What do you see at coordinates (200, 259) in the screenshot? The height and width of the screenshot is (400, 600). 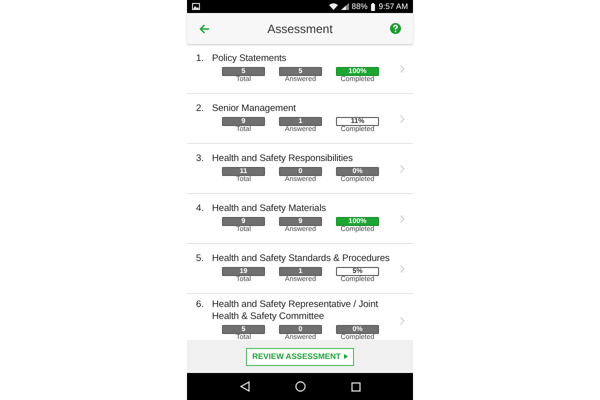 I see `item-number: 5.` at bounding box center [200, 259].